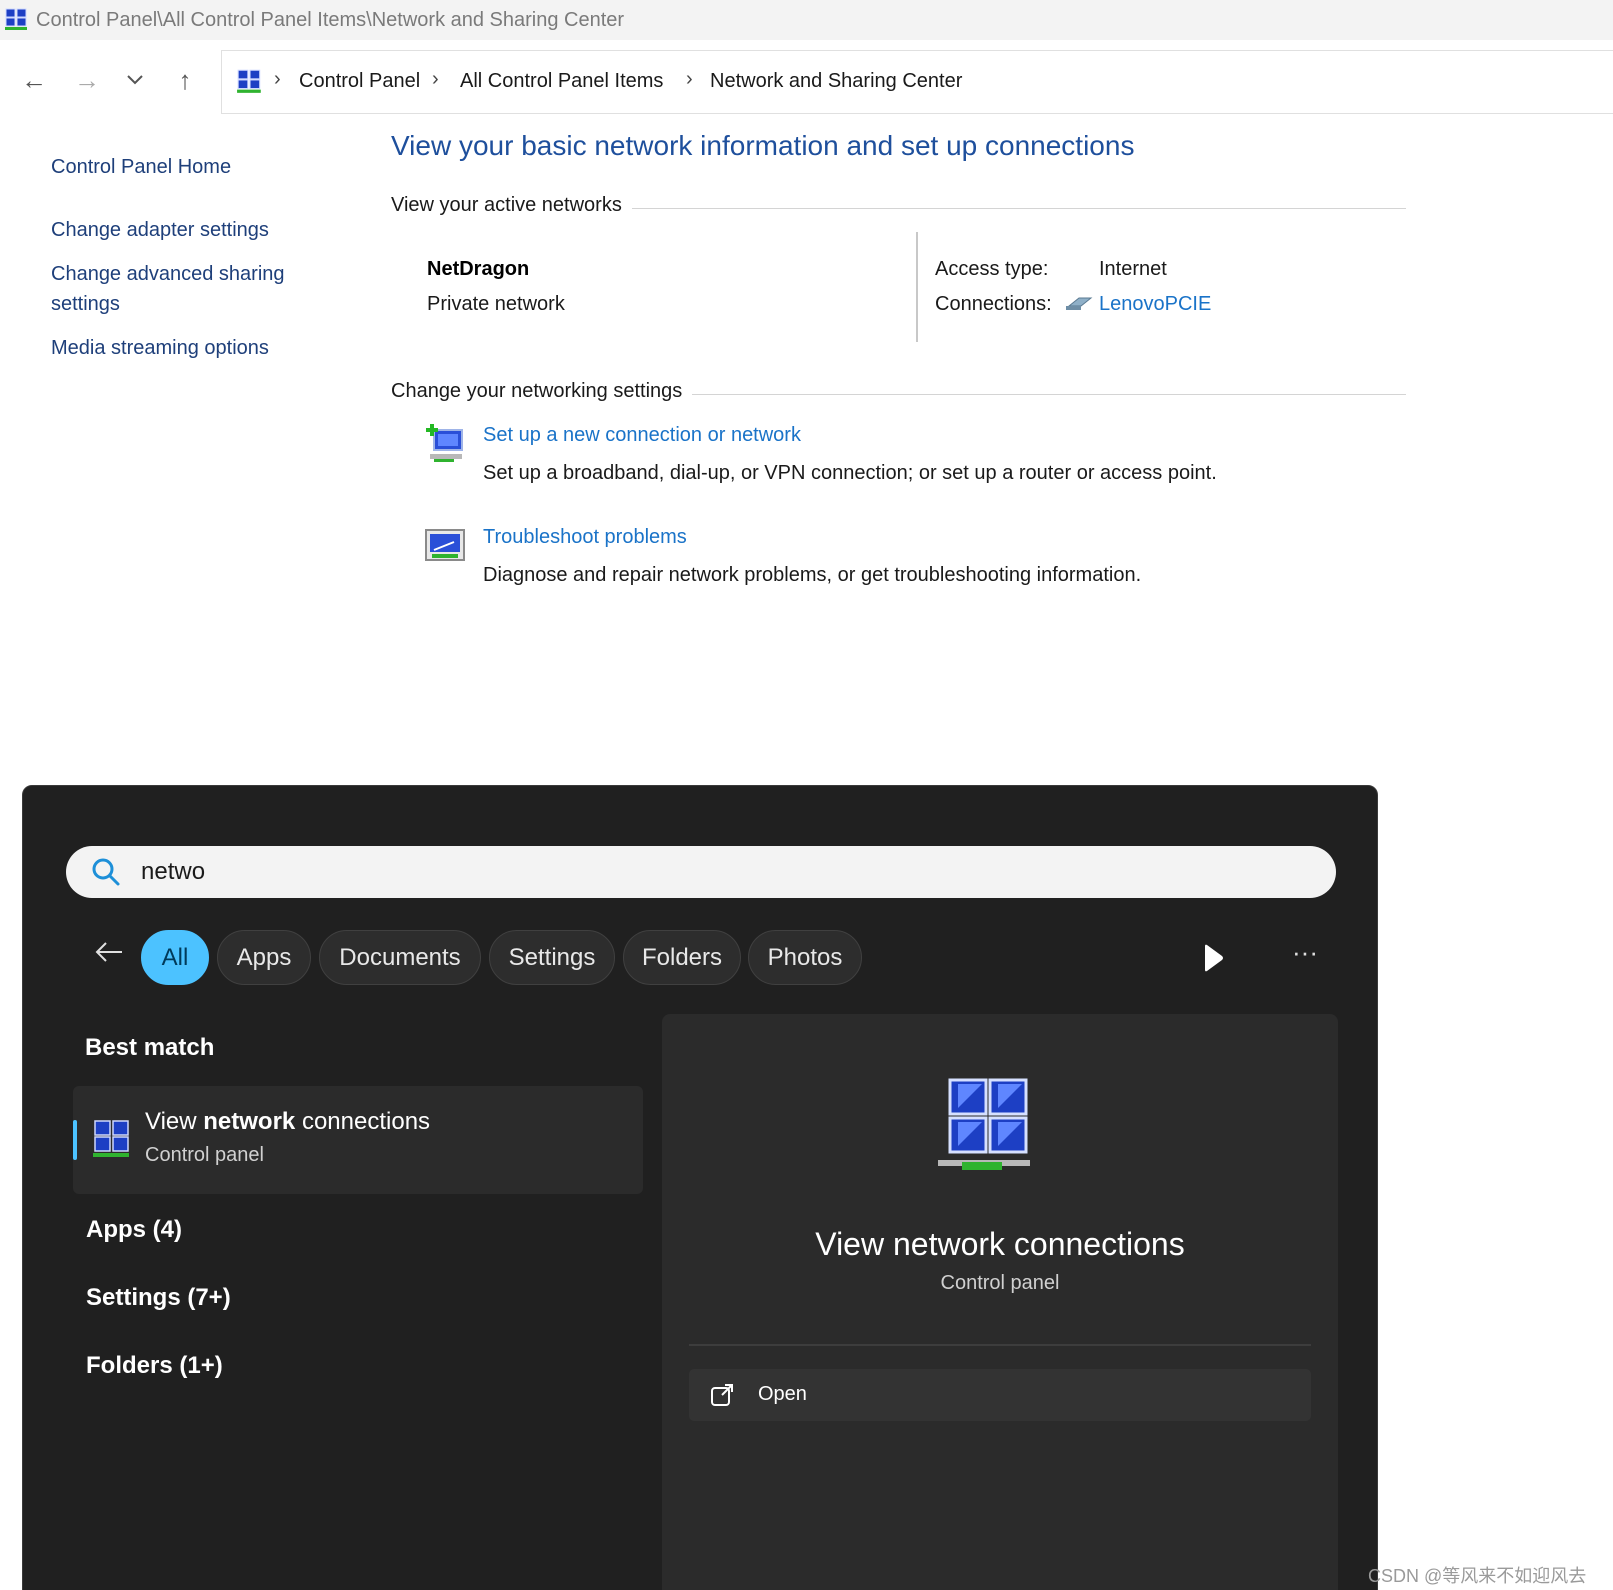 The width and height of the screenshot is (1613, 1590). Describe the element at coordinates (168, 274) in the screenshot. I see `change-advanced-sharing-link: Change advanced sharing` at that location.